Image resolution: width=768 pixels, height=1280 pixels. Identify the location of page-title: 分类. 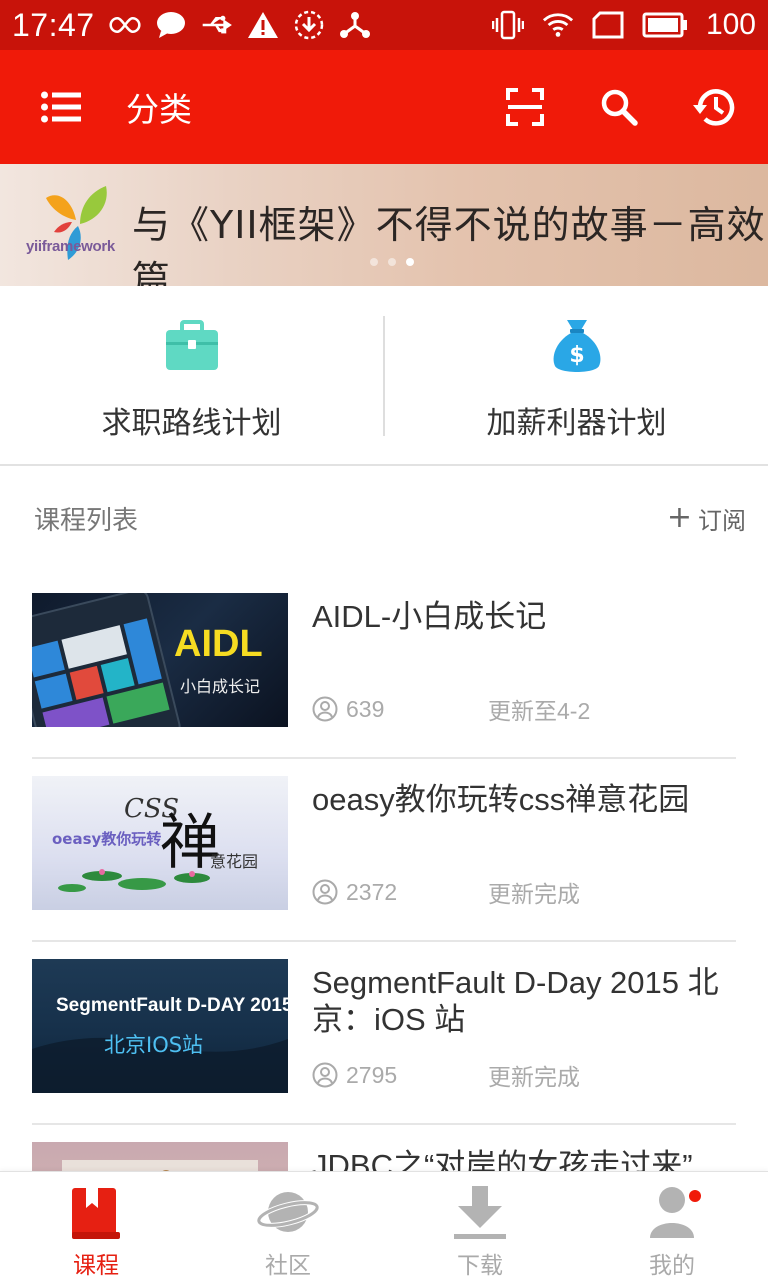
(159, 109).